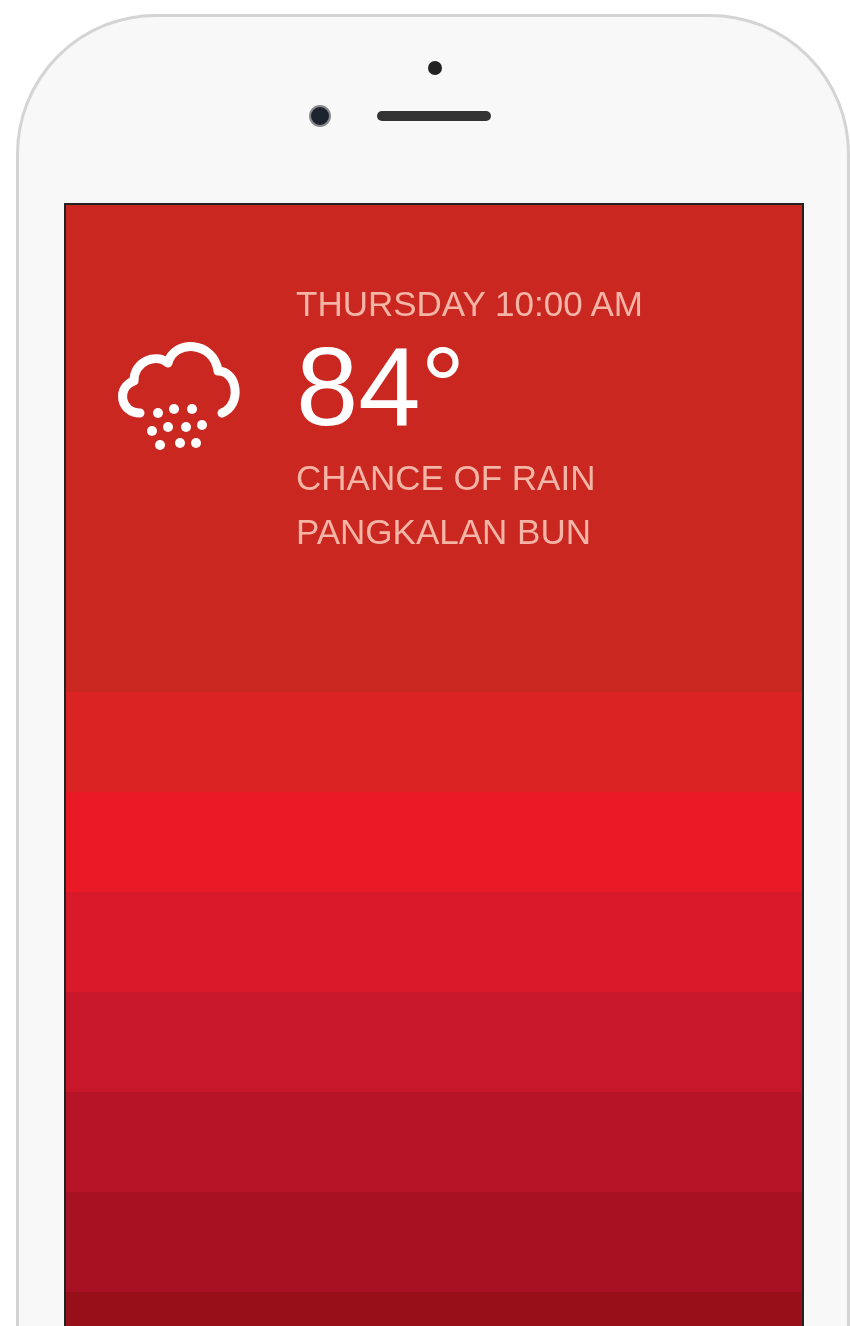 This screenshot has height=1326, width=850. I want to click on day-time-text: THURSDAY 10:00 AM, so click(469, 304).